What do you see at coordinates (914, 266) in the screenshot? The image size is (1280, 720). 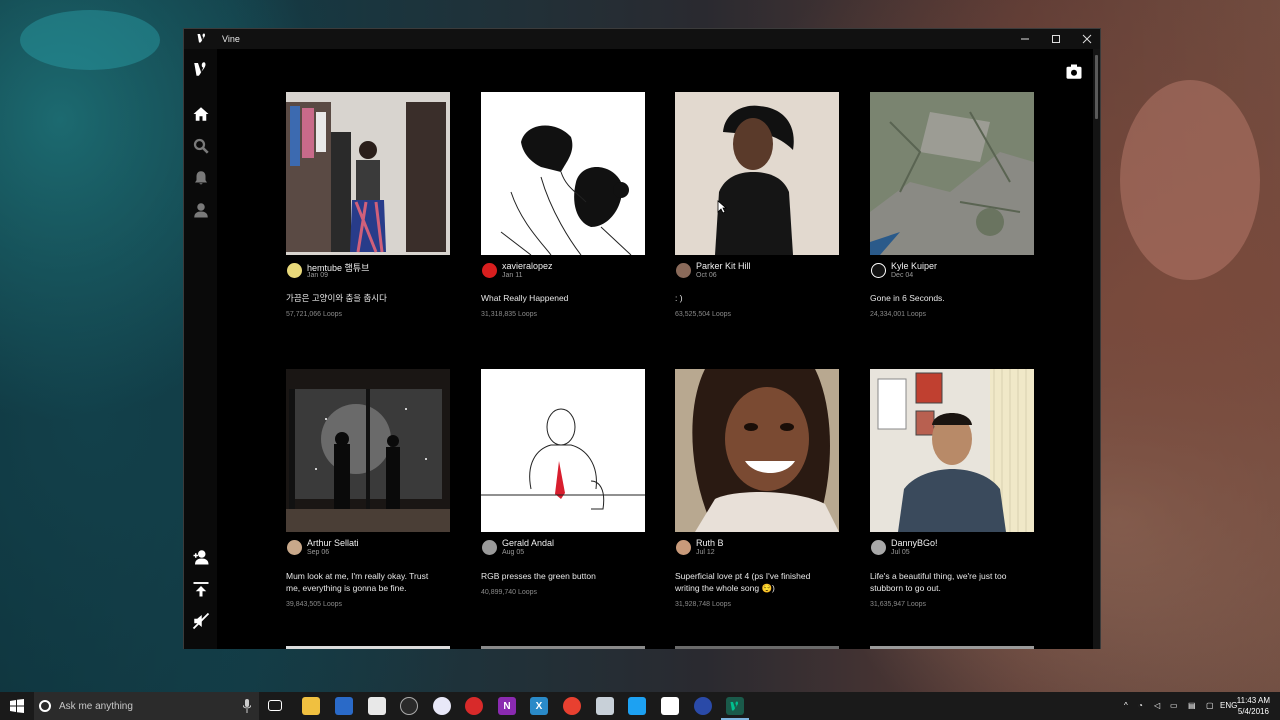 I see `username: Kyle Kuiper` at bounding box center [914, 266].